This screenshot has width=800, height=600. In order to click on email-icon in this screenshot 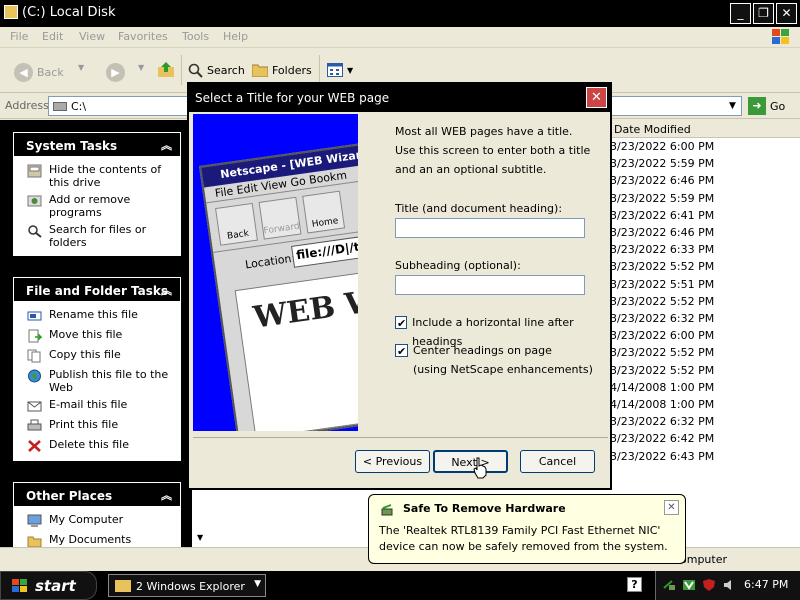, I will do `click(34, 406)`.